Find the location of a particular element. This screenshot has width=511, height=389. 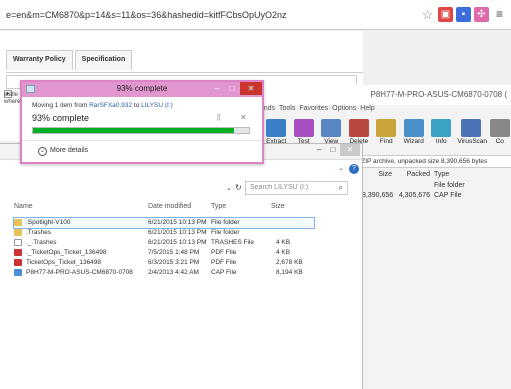

browser-toolbar-icons: ☆ ▣ ▪ ✣ ≡ is located at coordinates (463, 14).